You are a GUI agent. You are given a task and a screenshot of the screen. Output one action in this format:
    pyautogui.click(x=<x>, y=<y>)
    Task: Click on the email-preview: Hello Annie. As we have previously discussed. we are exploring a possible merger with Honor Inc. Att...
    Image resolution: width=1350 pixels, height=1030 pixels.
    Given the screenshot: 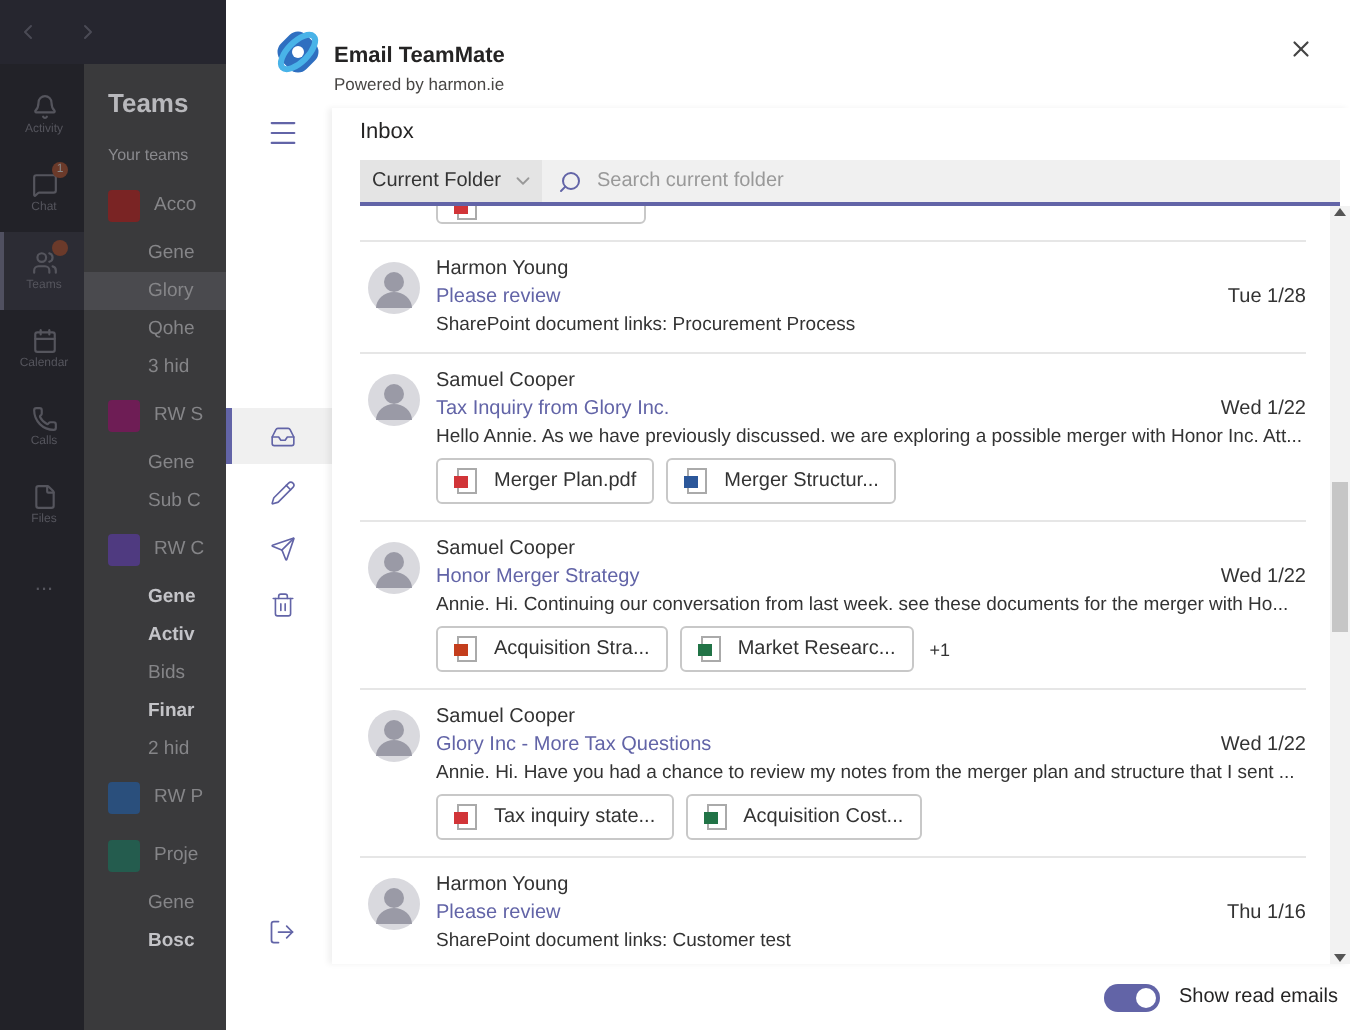 What is the action you would take?
    pyautogui.click(x=870, y=437)
    